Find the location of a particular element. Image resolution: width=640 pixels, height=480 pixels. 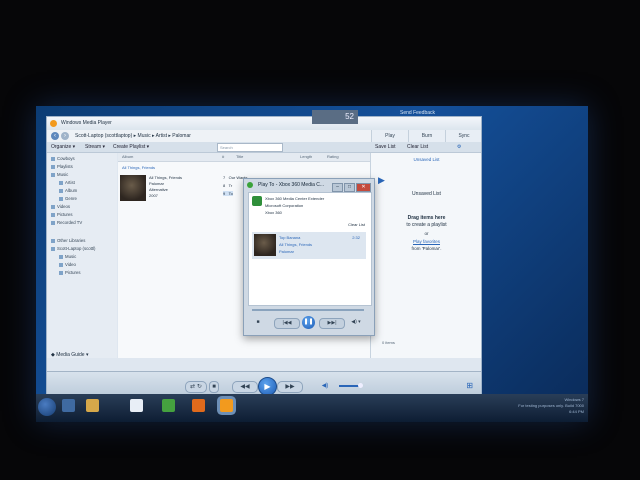

sidebar-item-pictures: Pictures is located at coordinates (62, 214).